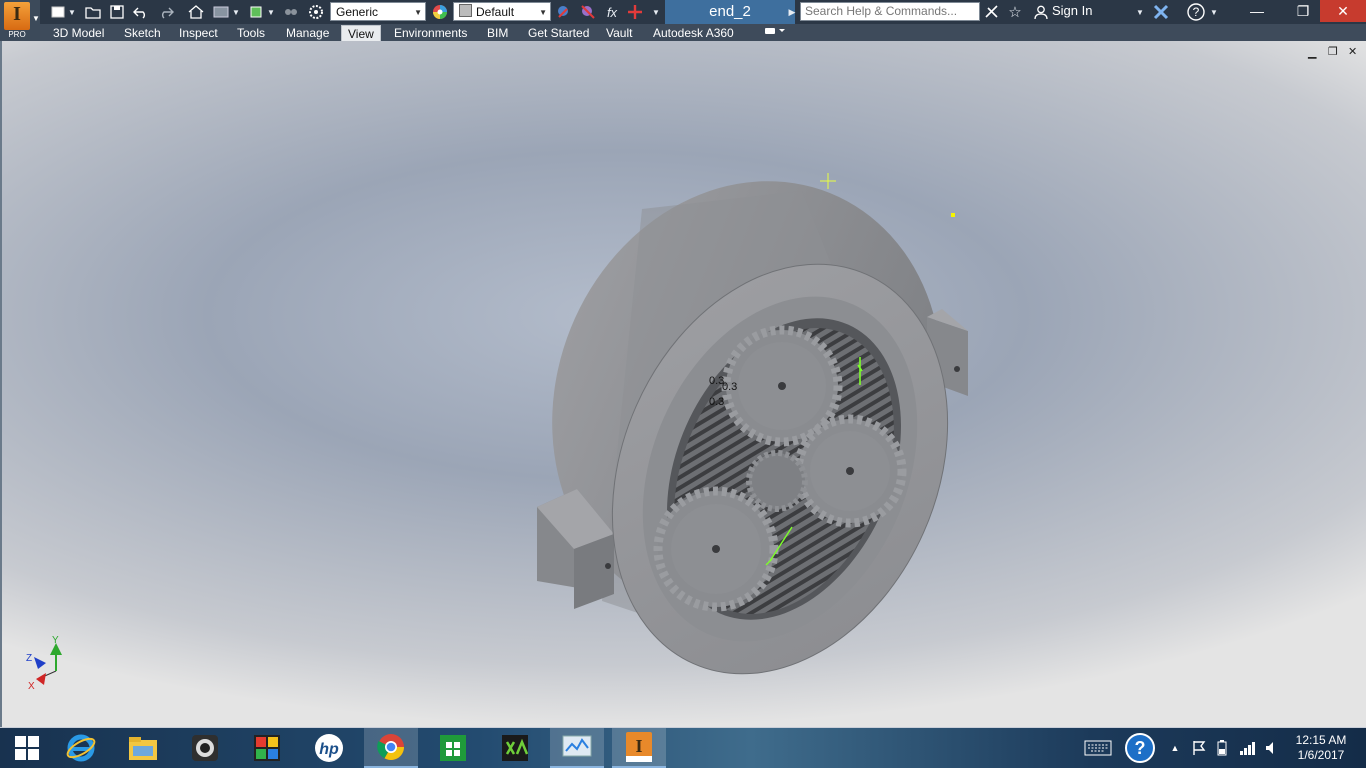  Describe the element at coordinates (357, 12) in the screenshot. I see `material-value: Generic` at that location.